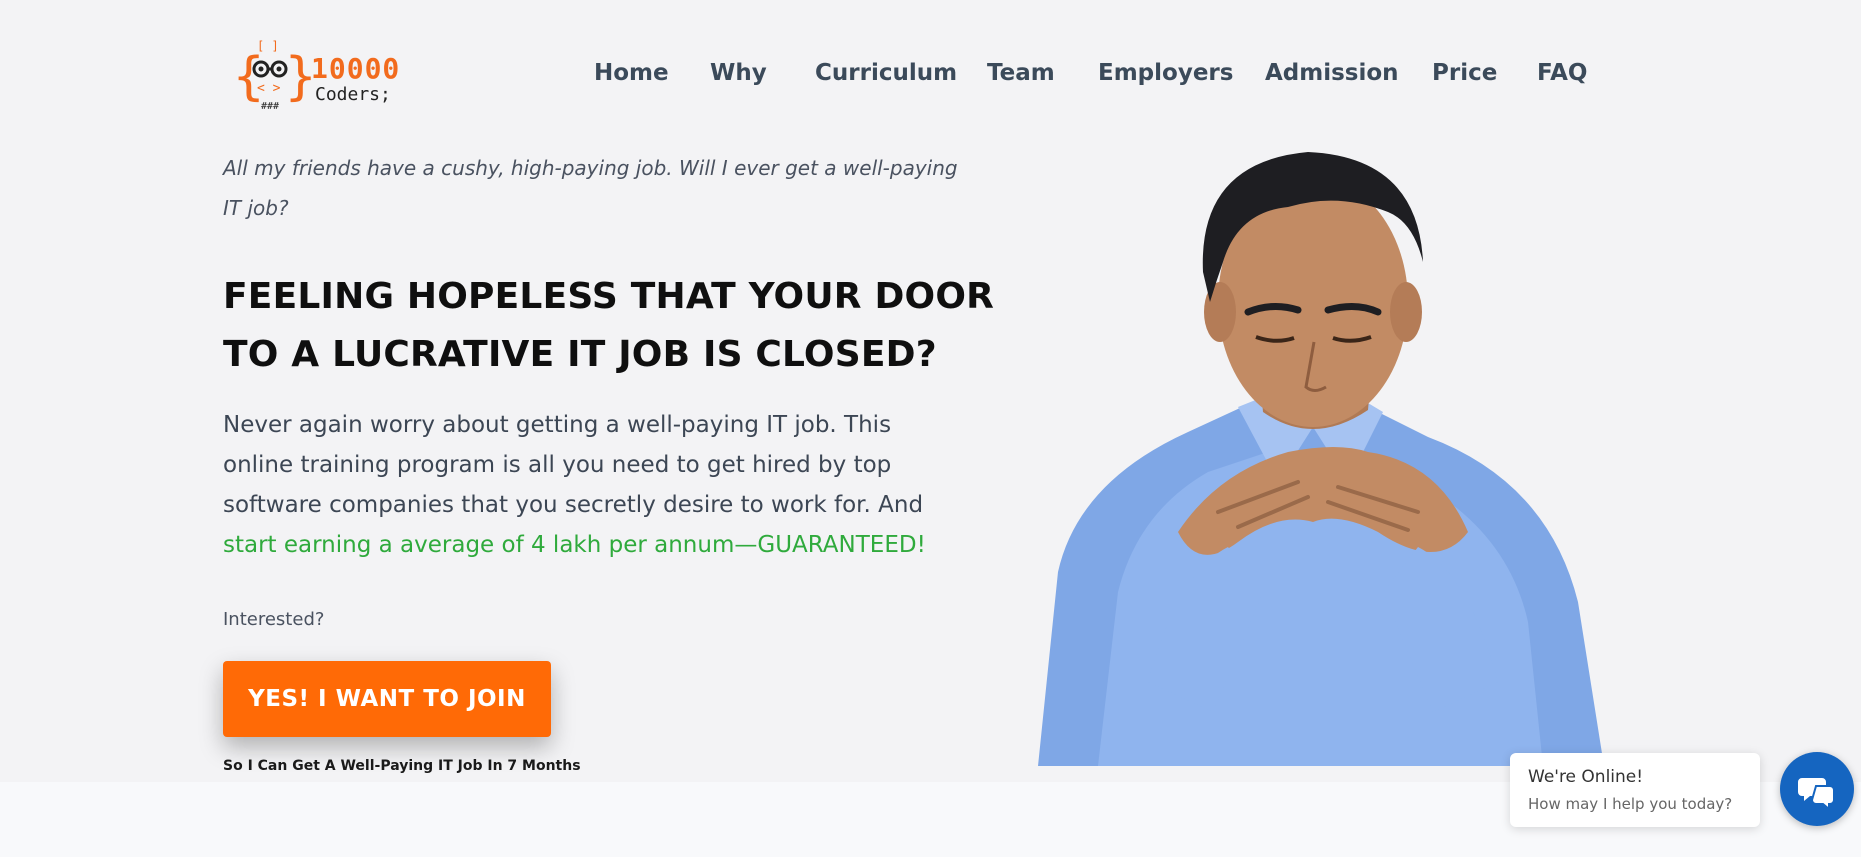 The width and height of the screenshot is (1861, 857). What do you see at coordinates (738, 73) in the screenshot?
I see `nav-why: Why` at bounding box center [738, 73].